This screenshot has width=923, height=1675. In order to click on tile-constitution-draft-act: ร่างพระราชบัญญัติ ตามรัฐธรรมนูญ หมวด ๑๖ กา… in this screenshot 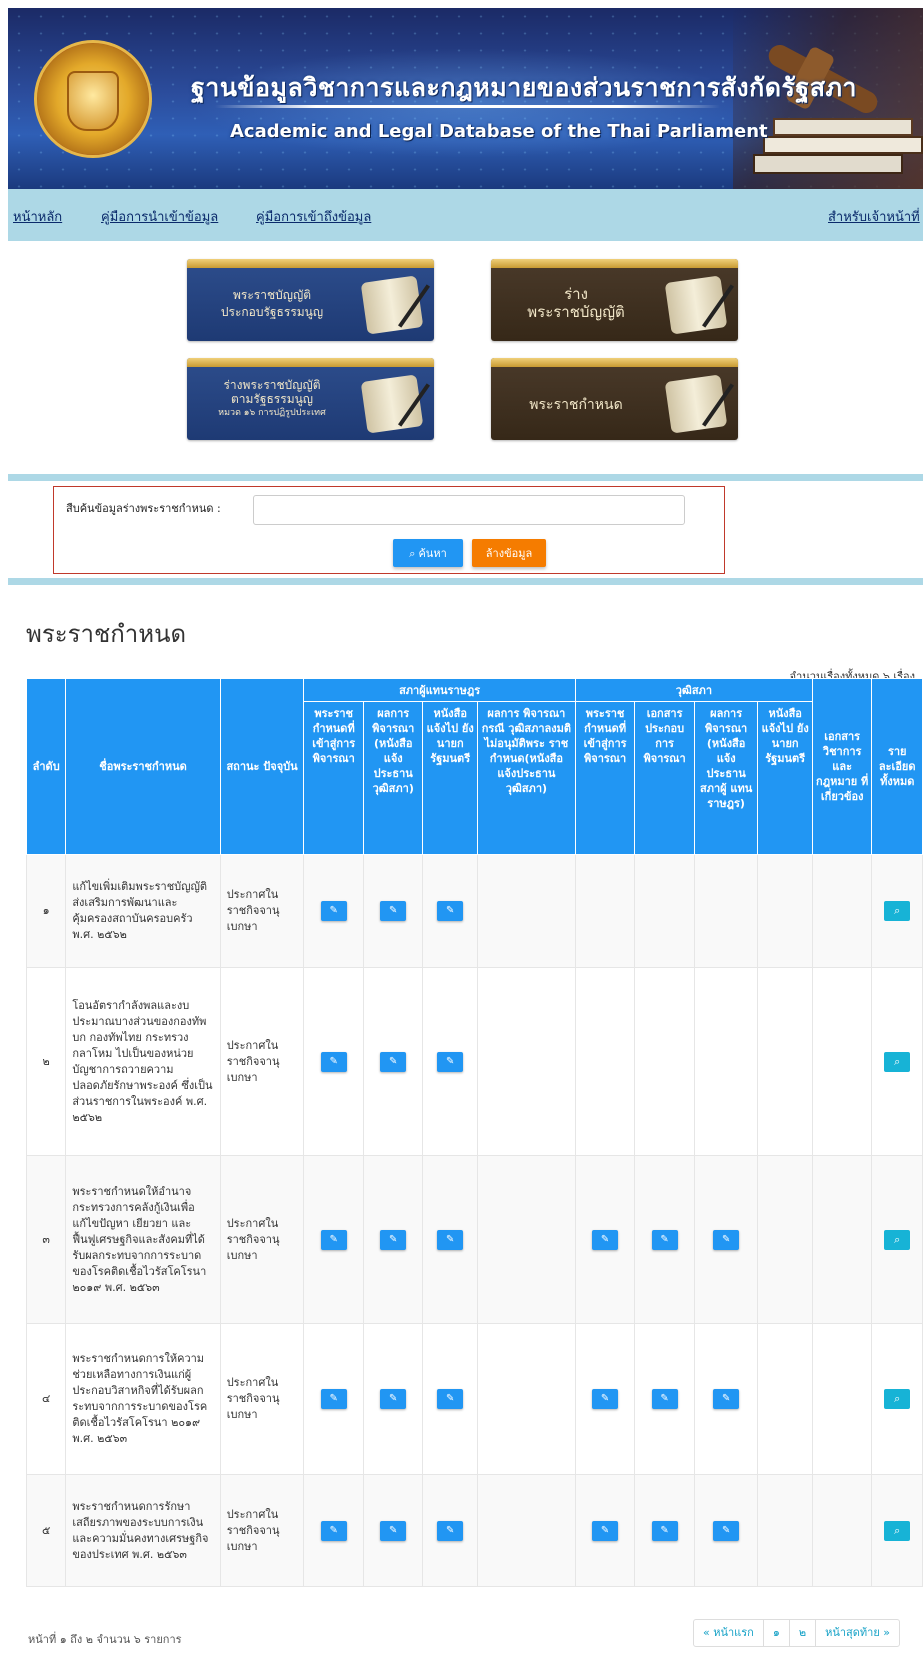, I will do `click(310, 399)`.